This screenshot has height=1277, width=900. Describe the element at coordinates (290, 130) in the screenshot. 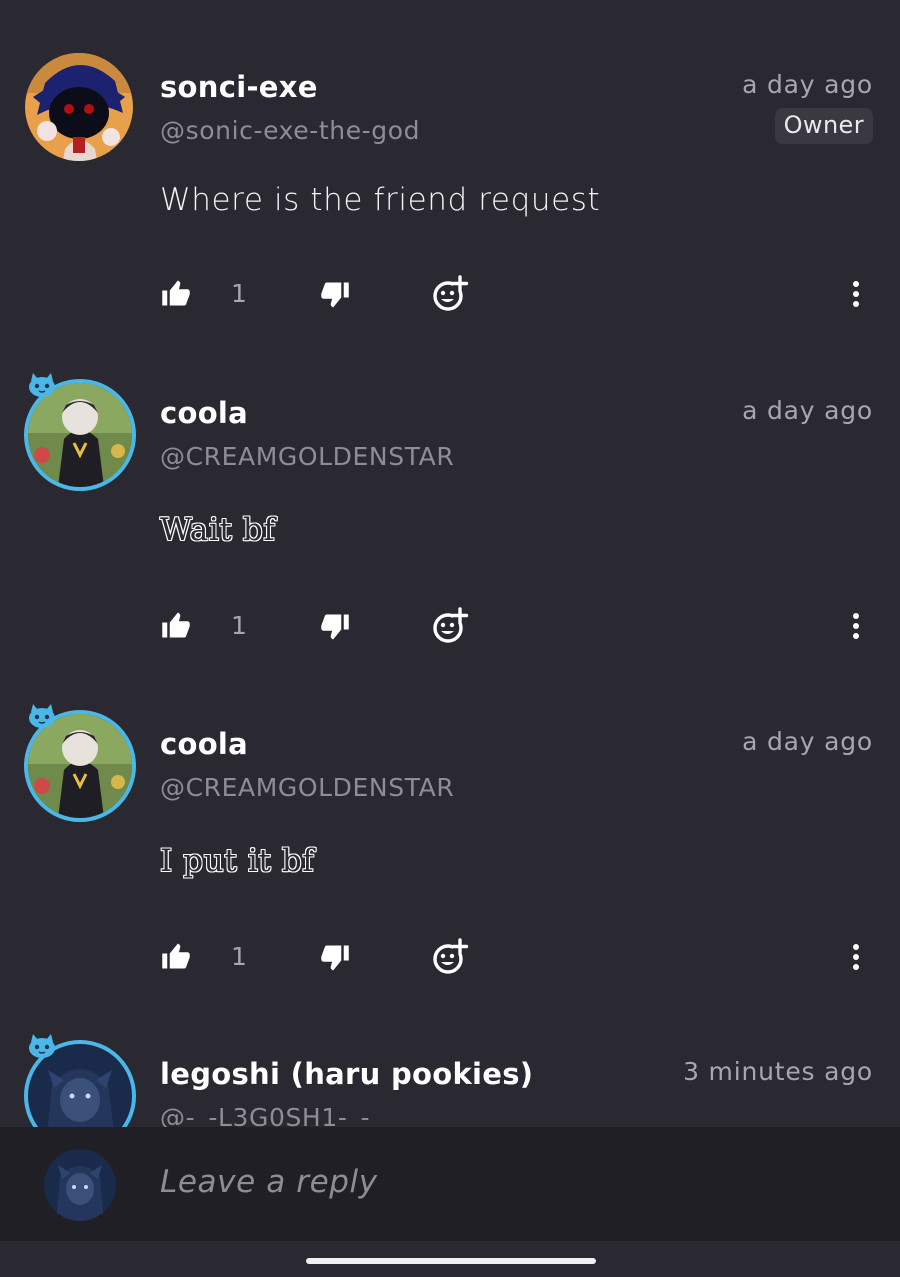

I see `author-handle: @sonic-exe-the-god` at that location.